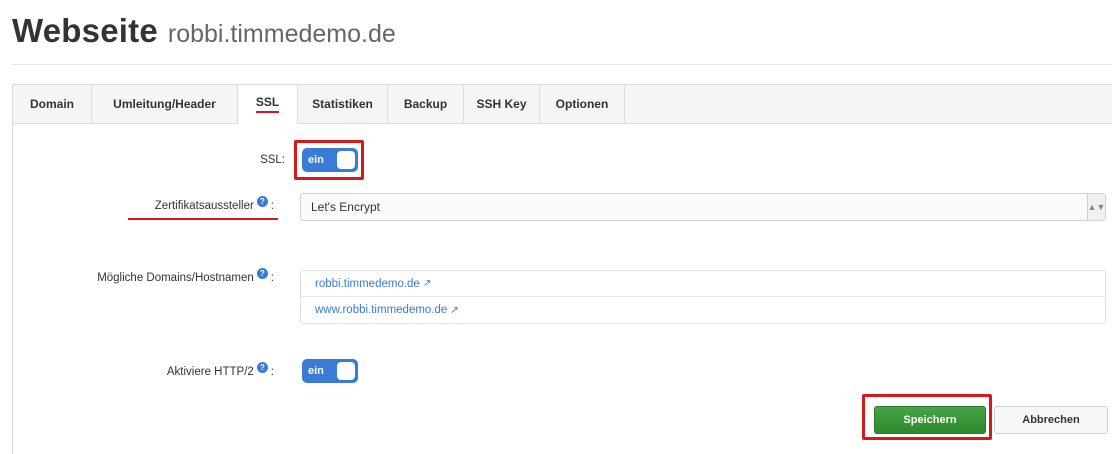  I want to click on domains-label: Mögliche Domains/Hostnamen ? :, so click(185, 275).